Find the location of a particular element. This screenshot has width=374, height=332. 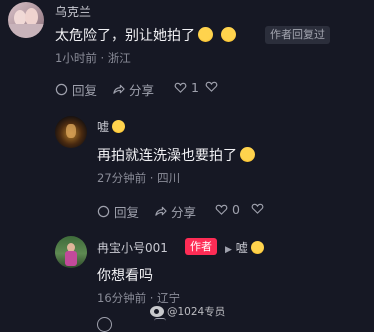

comment-text-content: 太危险了，别让她拍了 is located at coordinates (125, 36).